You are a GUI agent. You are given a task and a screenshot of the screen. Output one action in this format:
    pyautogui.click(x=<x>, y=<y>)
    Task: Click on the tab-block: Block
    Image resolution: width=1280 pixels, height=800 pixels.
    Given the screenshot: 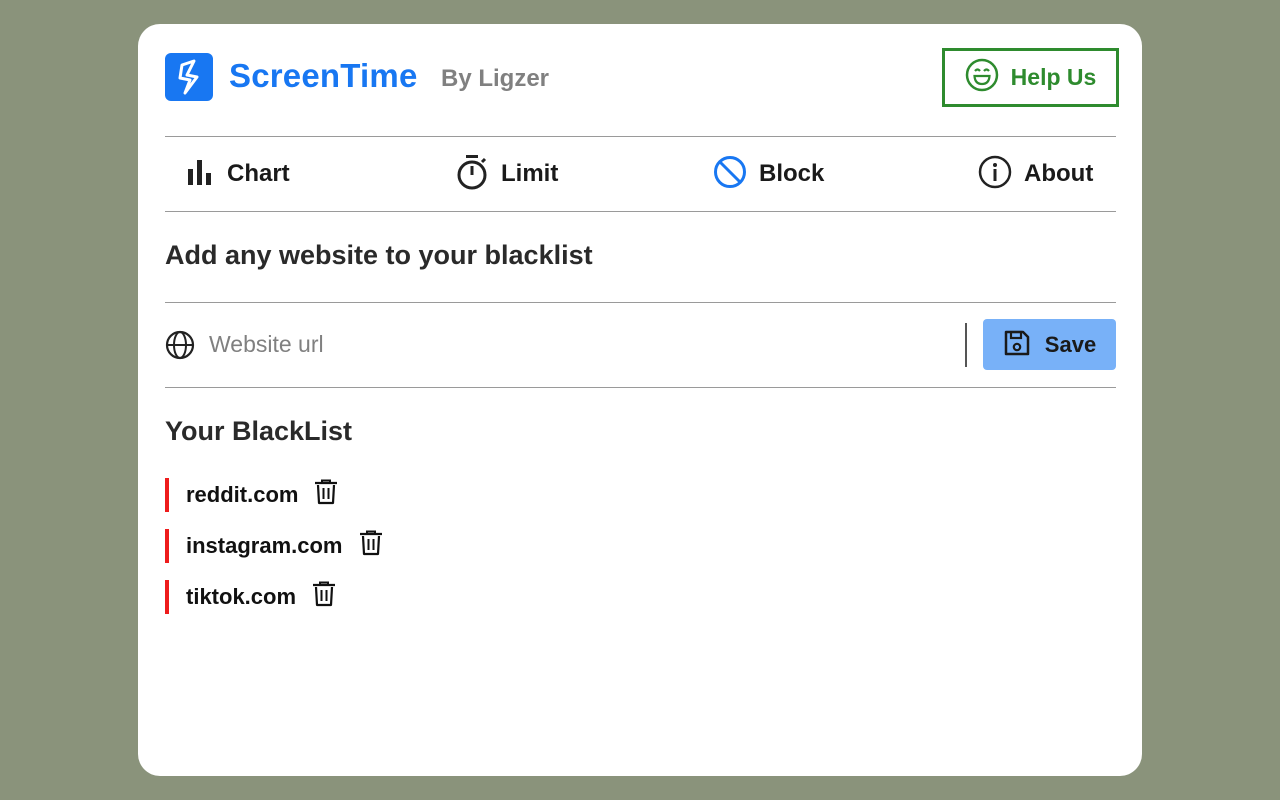 What is the action you would take?
    pyautogui.click(x=768, y=174)
    